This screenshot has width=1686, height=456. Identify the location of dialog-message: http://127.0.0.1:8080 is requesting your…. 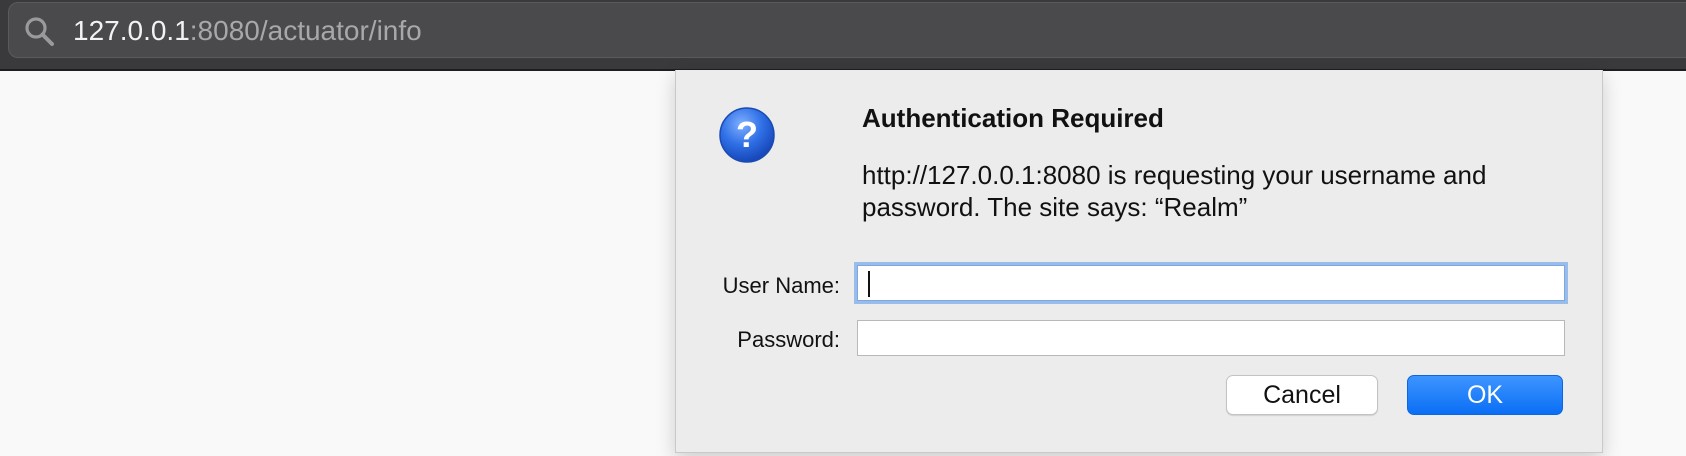
(1174, 191).